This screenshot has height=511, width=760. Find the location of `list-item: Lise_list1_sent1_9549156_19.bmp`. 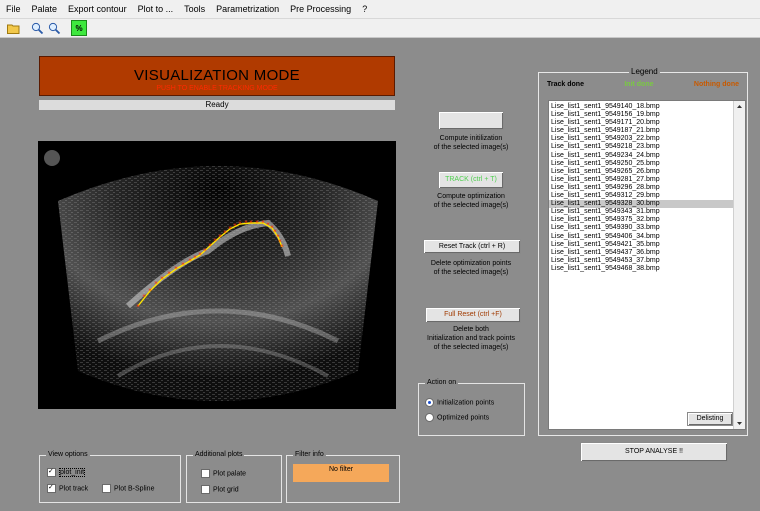

list-item: Lise_list1_sent1_9549156_19.bmp is located at coordinates (647, 115).